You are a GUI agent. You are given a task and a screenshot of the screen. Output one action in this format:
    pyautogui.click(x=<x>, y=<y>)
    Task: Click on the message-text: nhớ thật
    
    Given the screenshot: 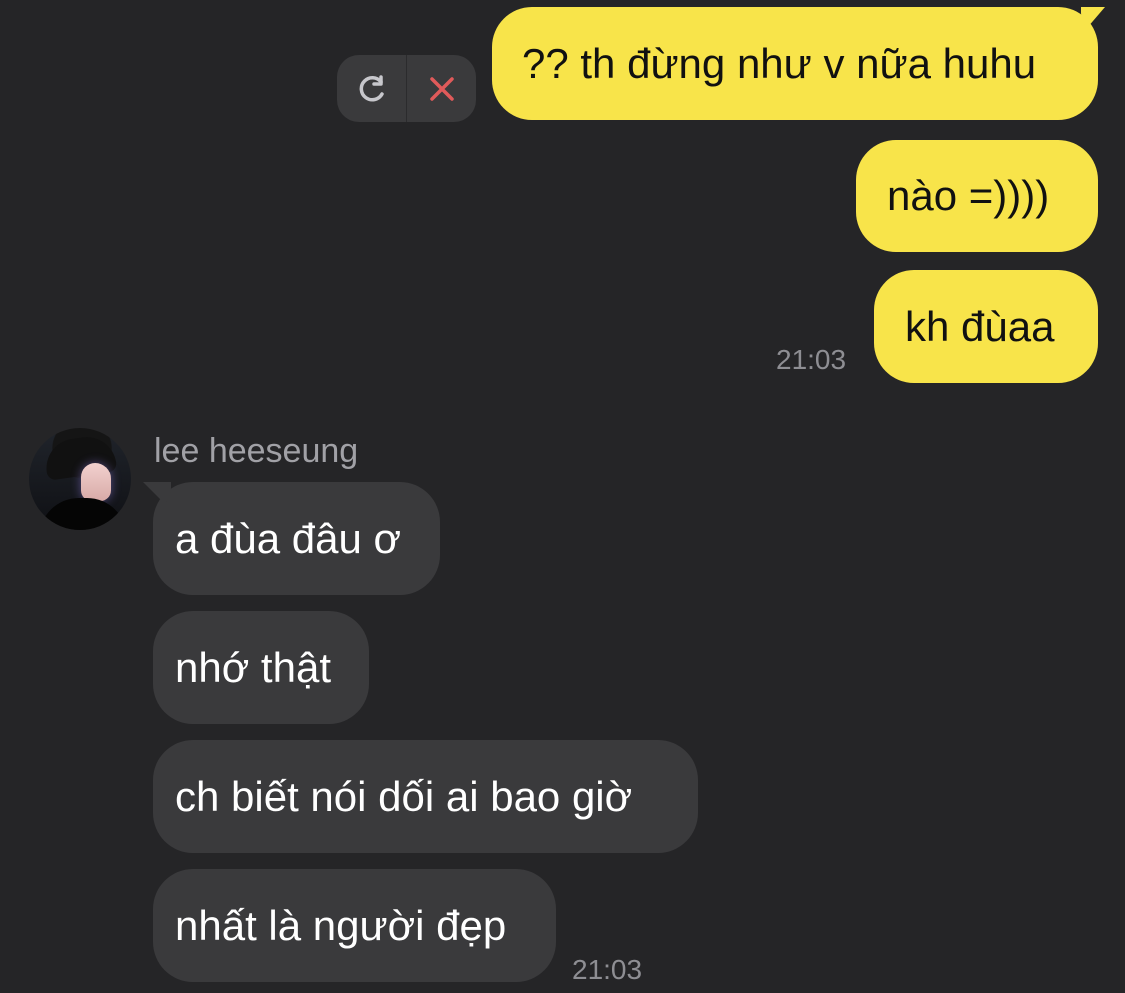 What is the action you would take?
    pyautogui.click(x=253, y=667)
    